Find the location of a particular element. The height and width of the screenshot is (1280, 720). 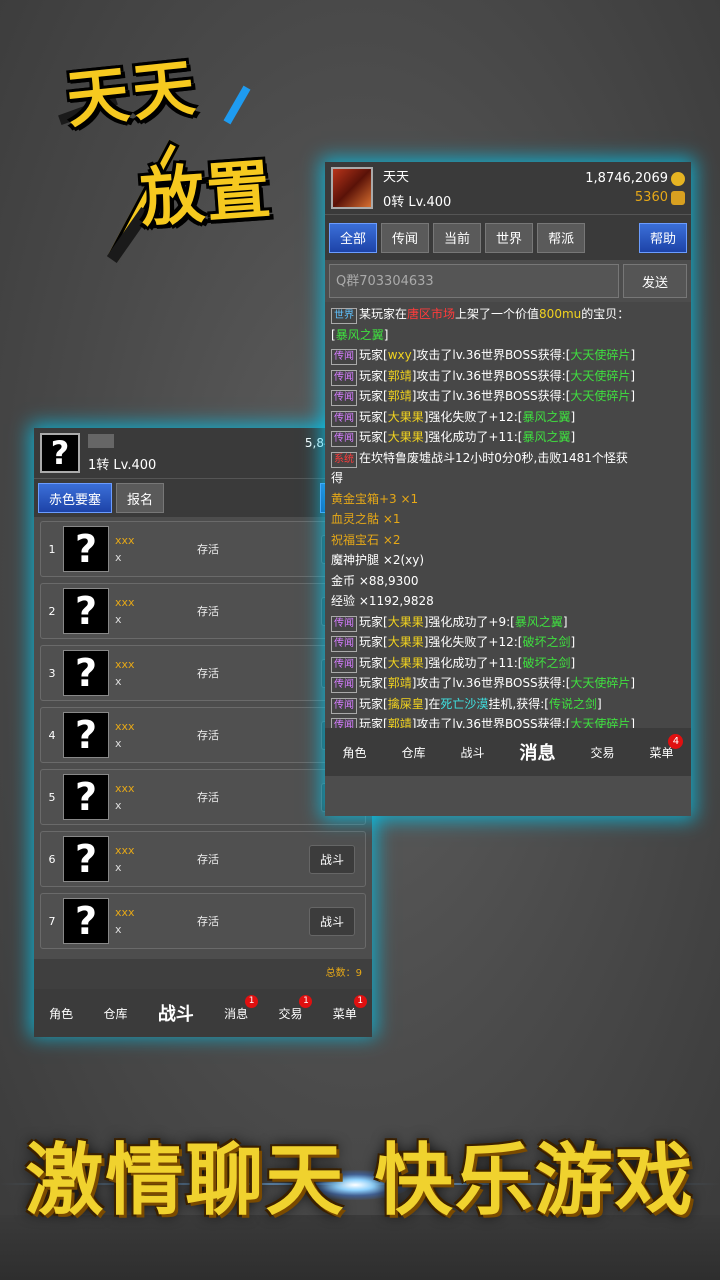

nav-trade: 交易 is located at coordinates (602, 752).